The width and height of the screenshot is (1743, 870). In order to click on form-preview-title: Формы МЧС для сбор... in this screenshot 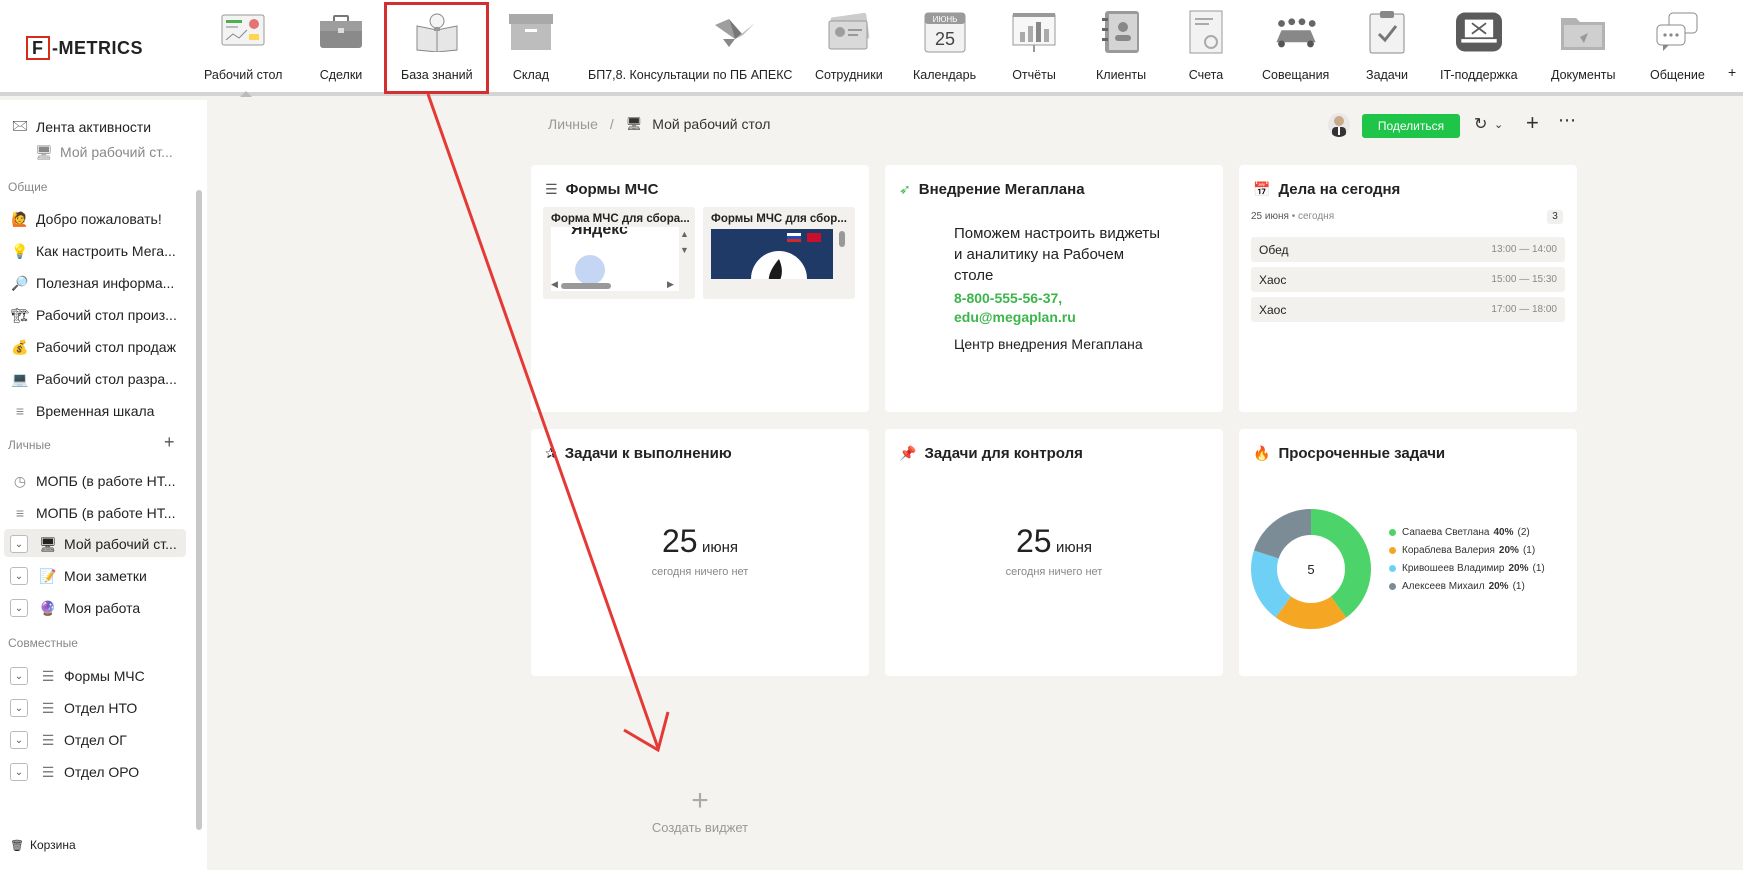, I will do `click(779, 219)`.